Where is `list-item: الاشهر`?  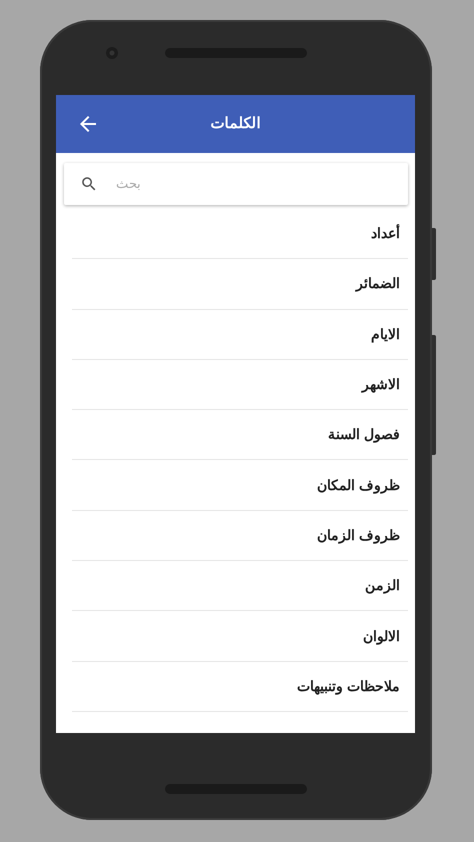 list-item: الاشهر is located at coordinates (240, 385).